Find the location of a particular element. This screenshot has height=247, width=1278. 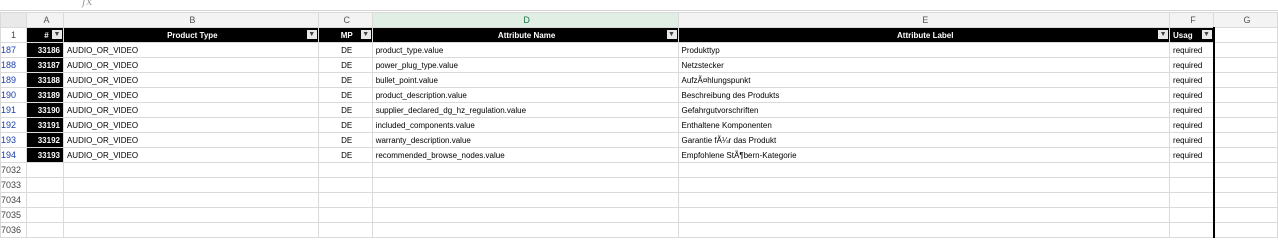

row-header: 188 is located at coordinates (13, 65).